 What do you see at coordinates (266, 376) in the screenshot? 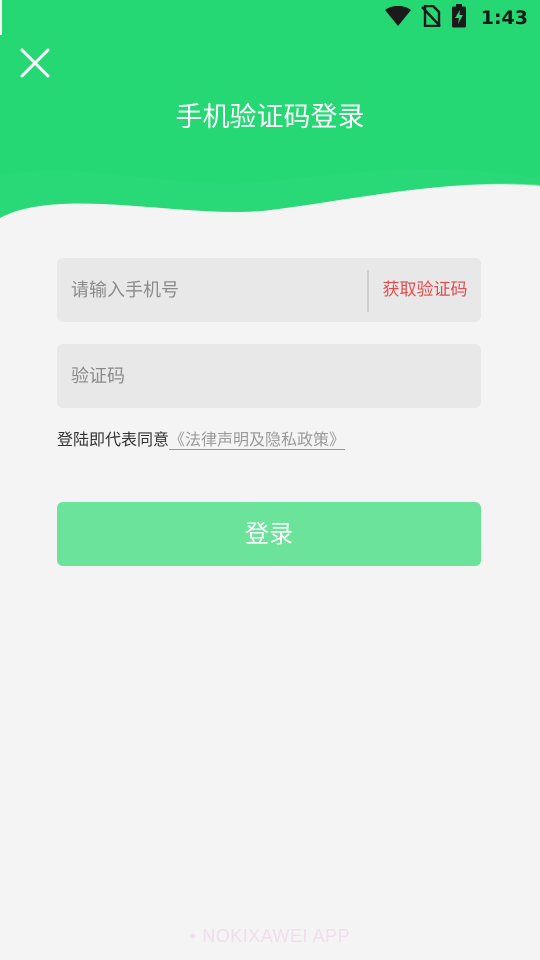
I see `code-input` at bounding box center [266, 376].